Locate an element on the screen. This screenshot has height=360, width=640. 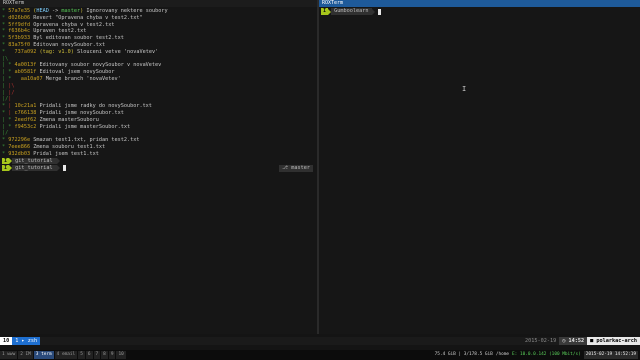
right-prompt: I Gumboolearn is located at coordinates (351, 11).